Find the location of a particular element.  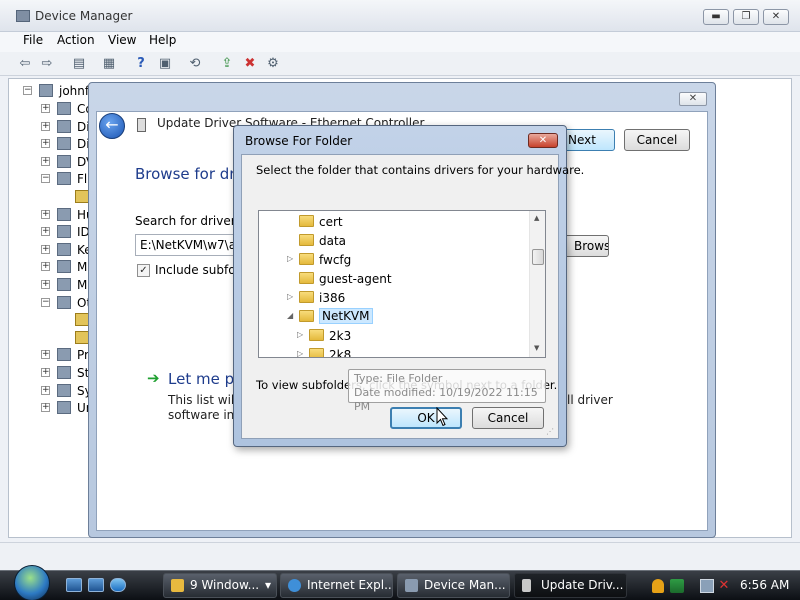

folder-row: ▷ 2k8 is located at coordinates (394, 352).